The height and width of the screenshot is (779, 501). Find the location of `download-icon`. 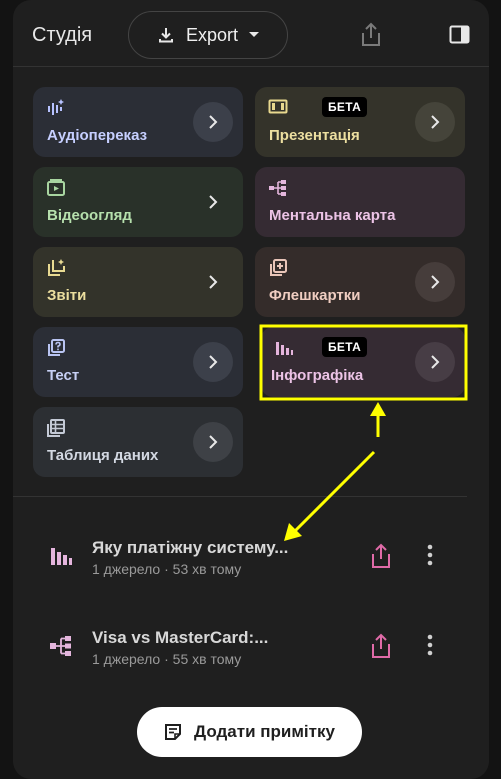

download-icon is located at coordinates (165, 35).